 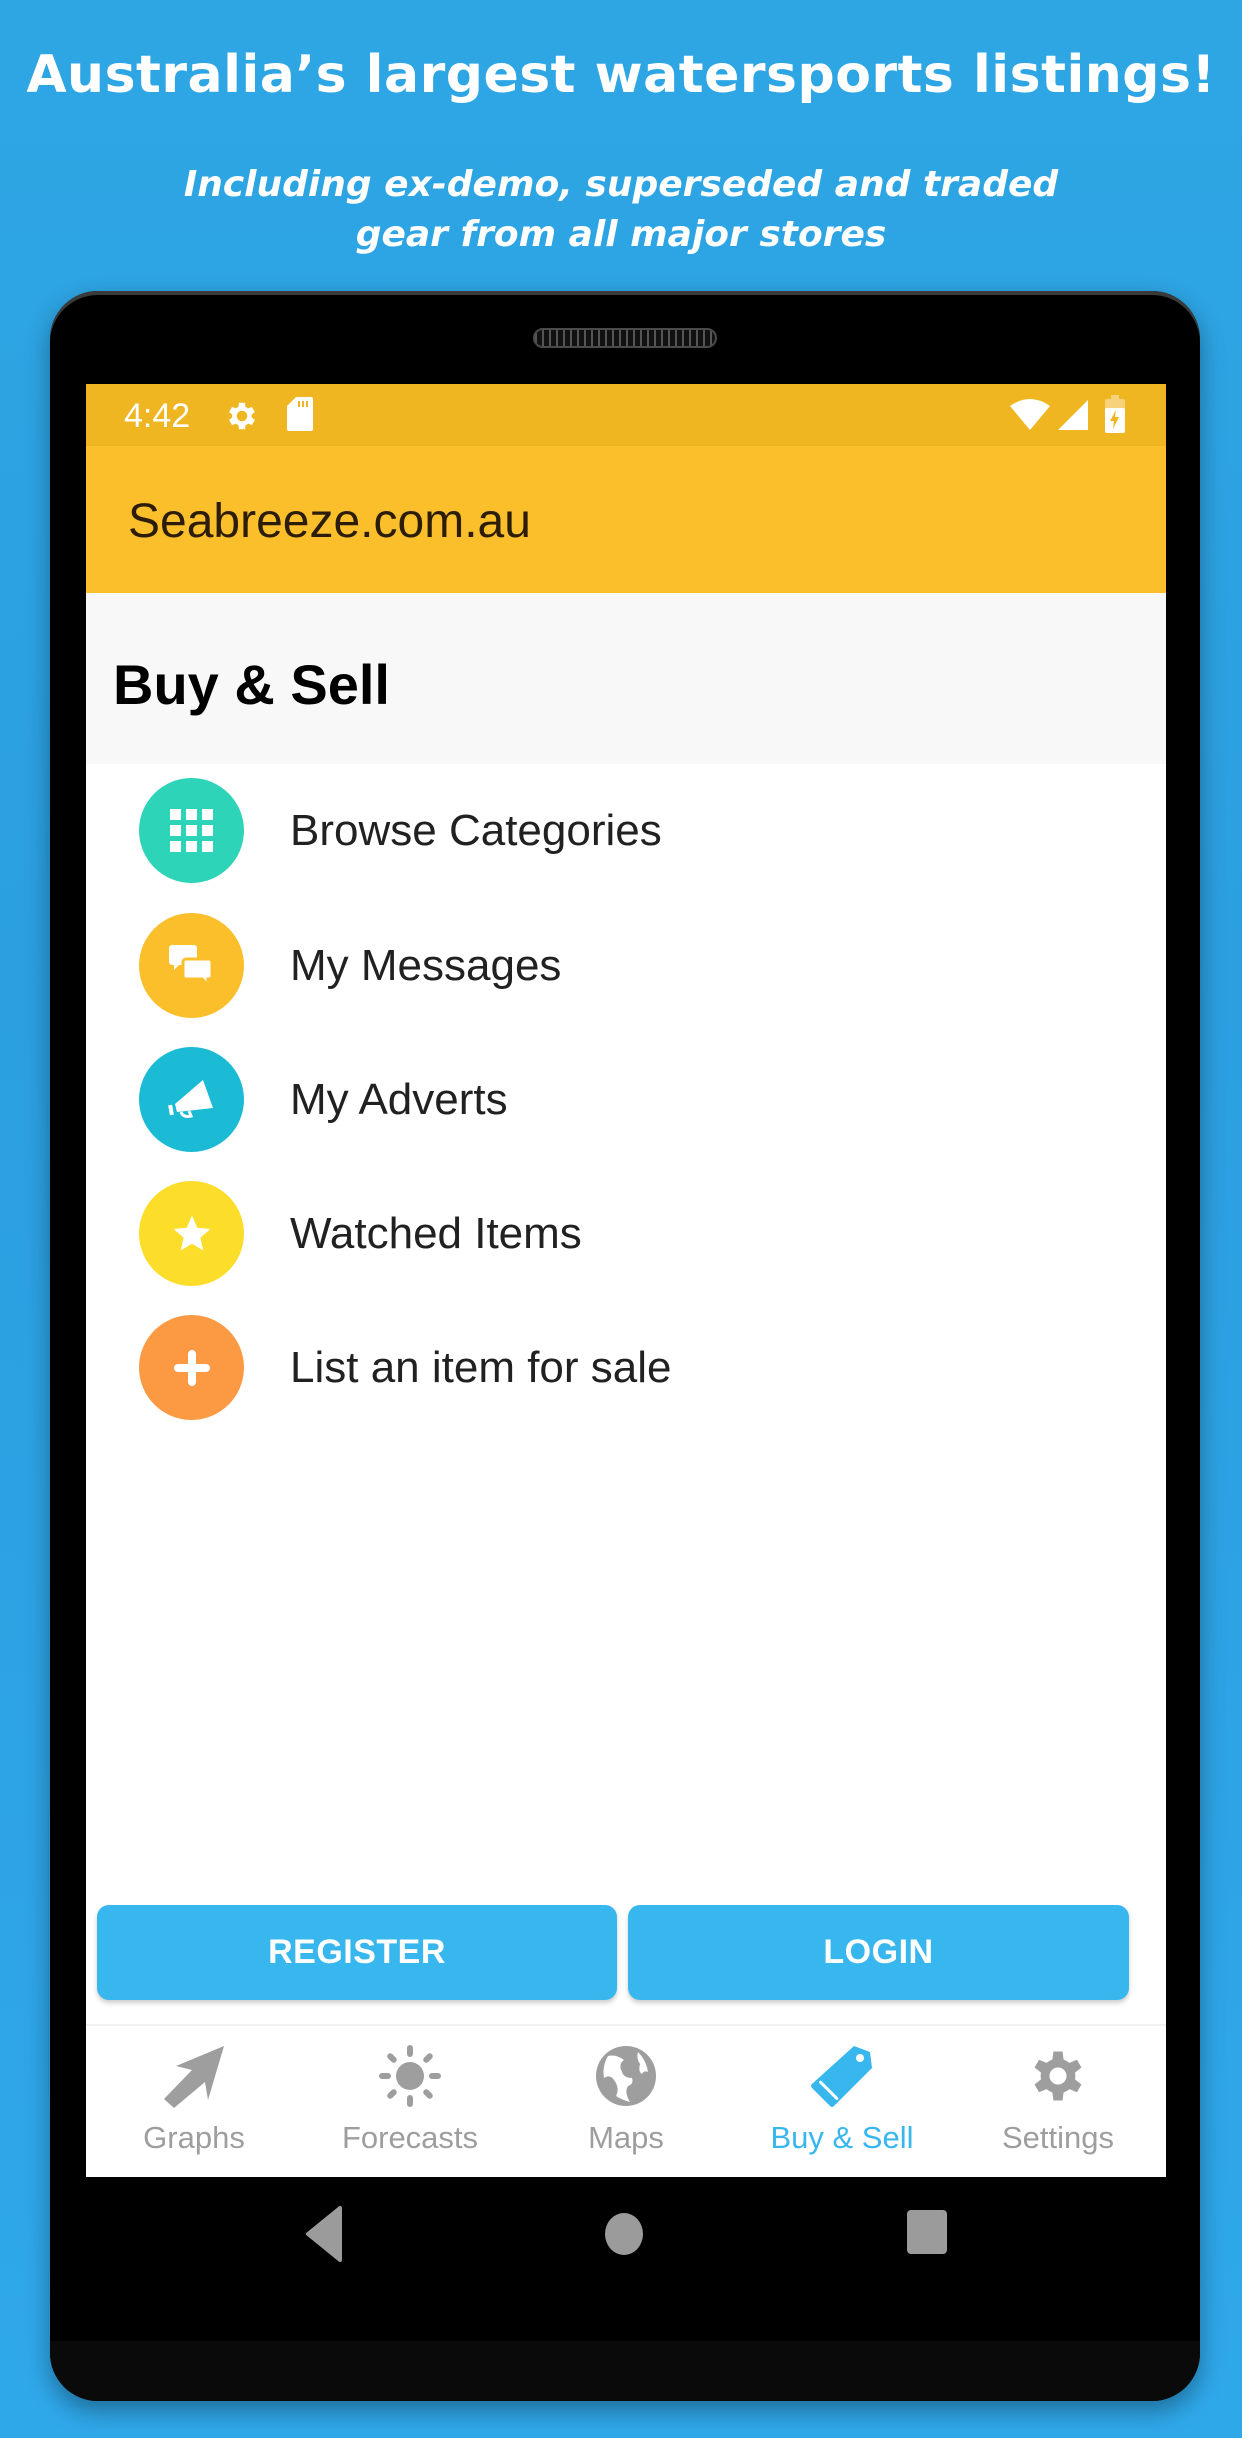 What do you see at coordinates (410, 2137) in the screenshot?
I see `tab-label: Forecasts` at bounding box center [410, 2137].